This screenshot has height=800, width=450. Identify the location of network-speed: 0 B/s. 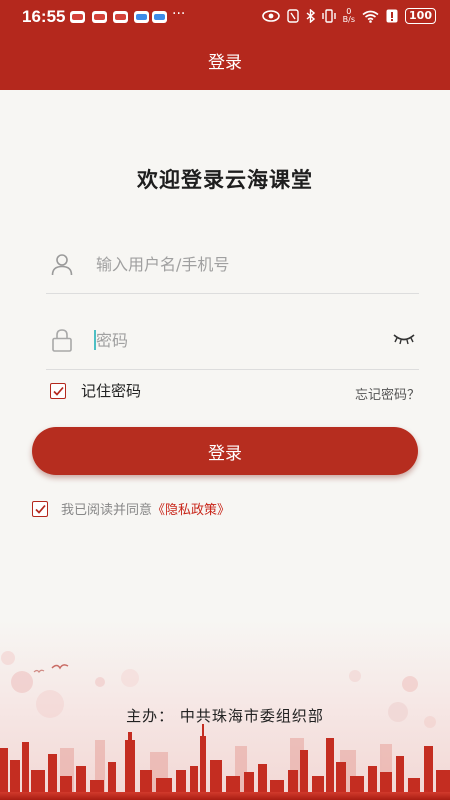
(349, 15).